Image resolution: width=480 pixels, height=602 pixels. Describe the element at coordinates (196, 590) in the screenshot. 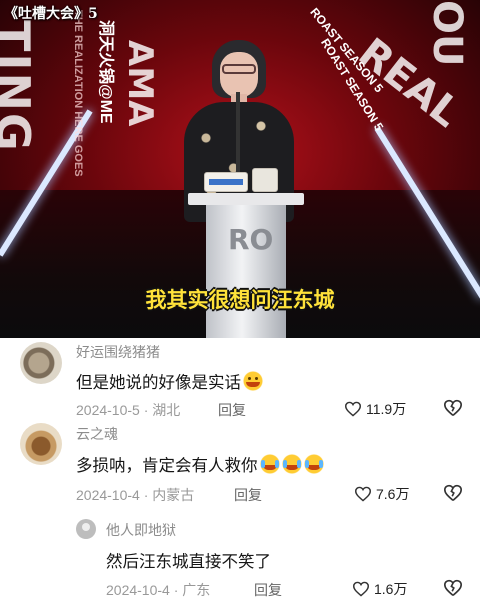

I see `comment-location: 广东` at that location.